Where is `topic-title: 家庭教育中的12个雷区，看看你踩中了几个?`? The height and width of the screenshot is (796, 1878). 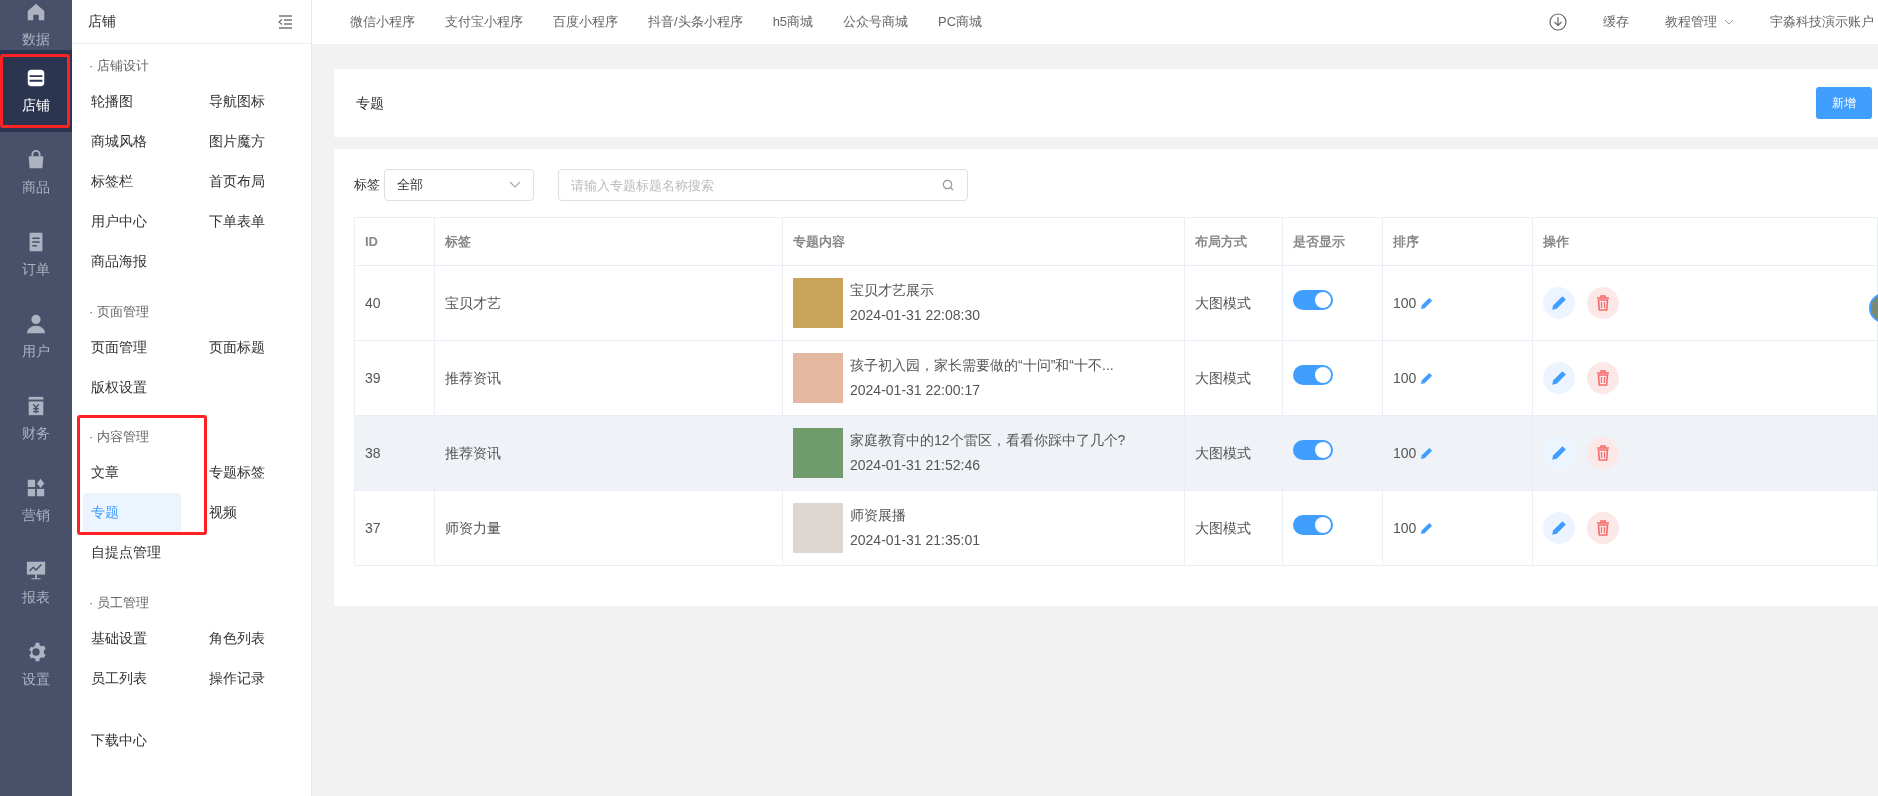
topic-title: 家庭教育中的12个雷区，看看你踩中了几个? is located at coordinates (988, 441).